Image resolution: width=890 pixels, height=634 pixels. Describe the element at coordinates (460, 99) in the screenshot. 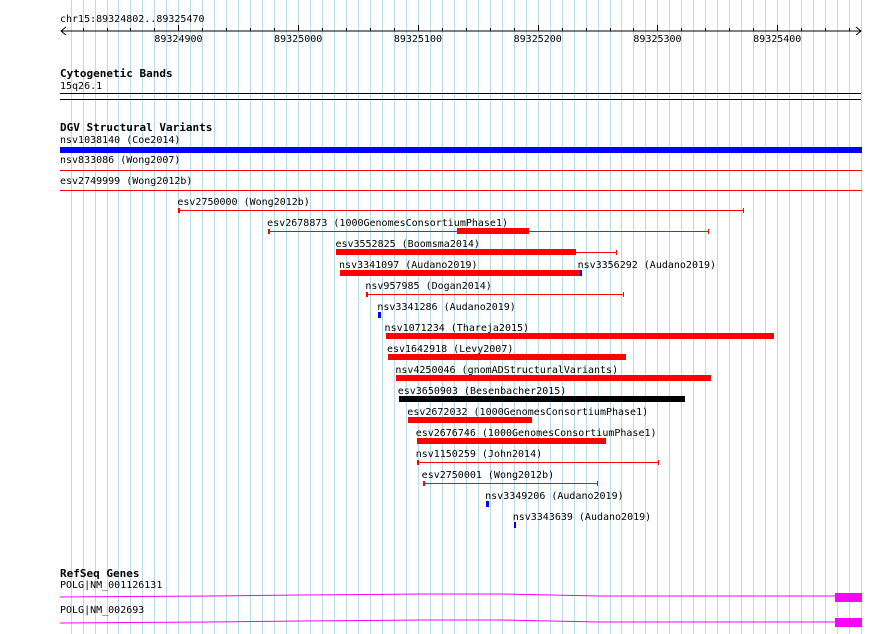

I see `cytoband-separator` at that location.